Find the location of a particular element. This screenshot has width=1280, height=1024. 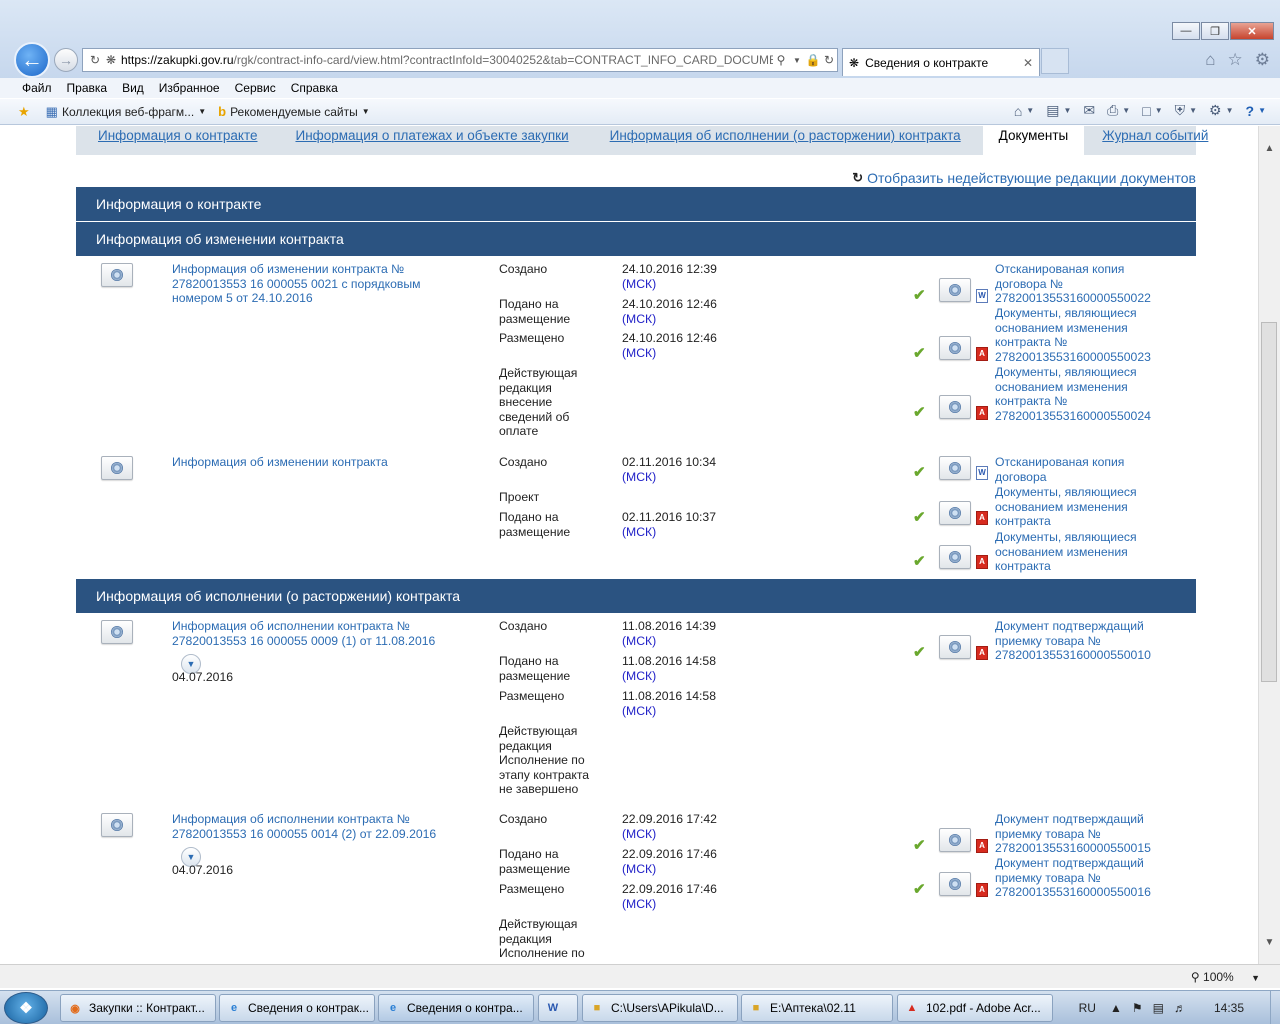

forward-button: → is located at coordinates (66, 60).